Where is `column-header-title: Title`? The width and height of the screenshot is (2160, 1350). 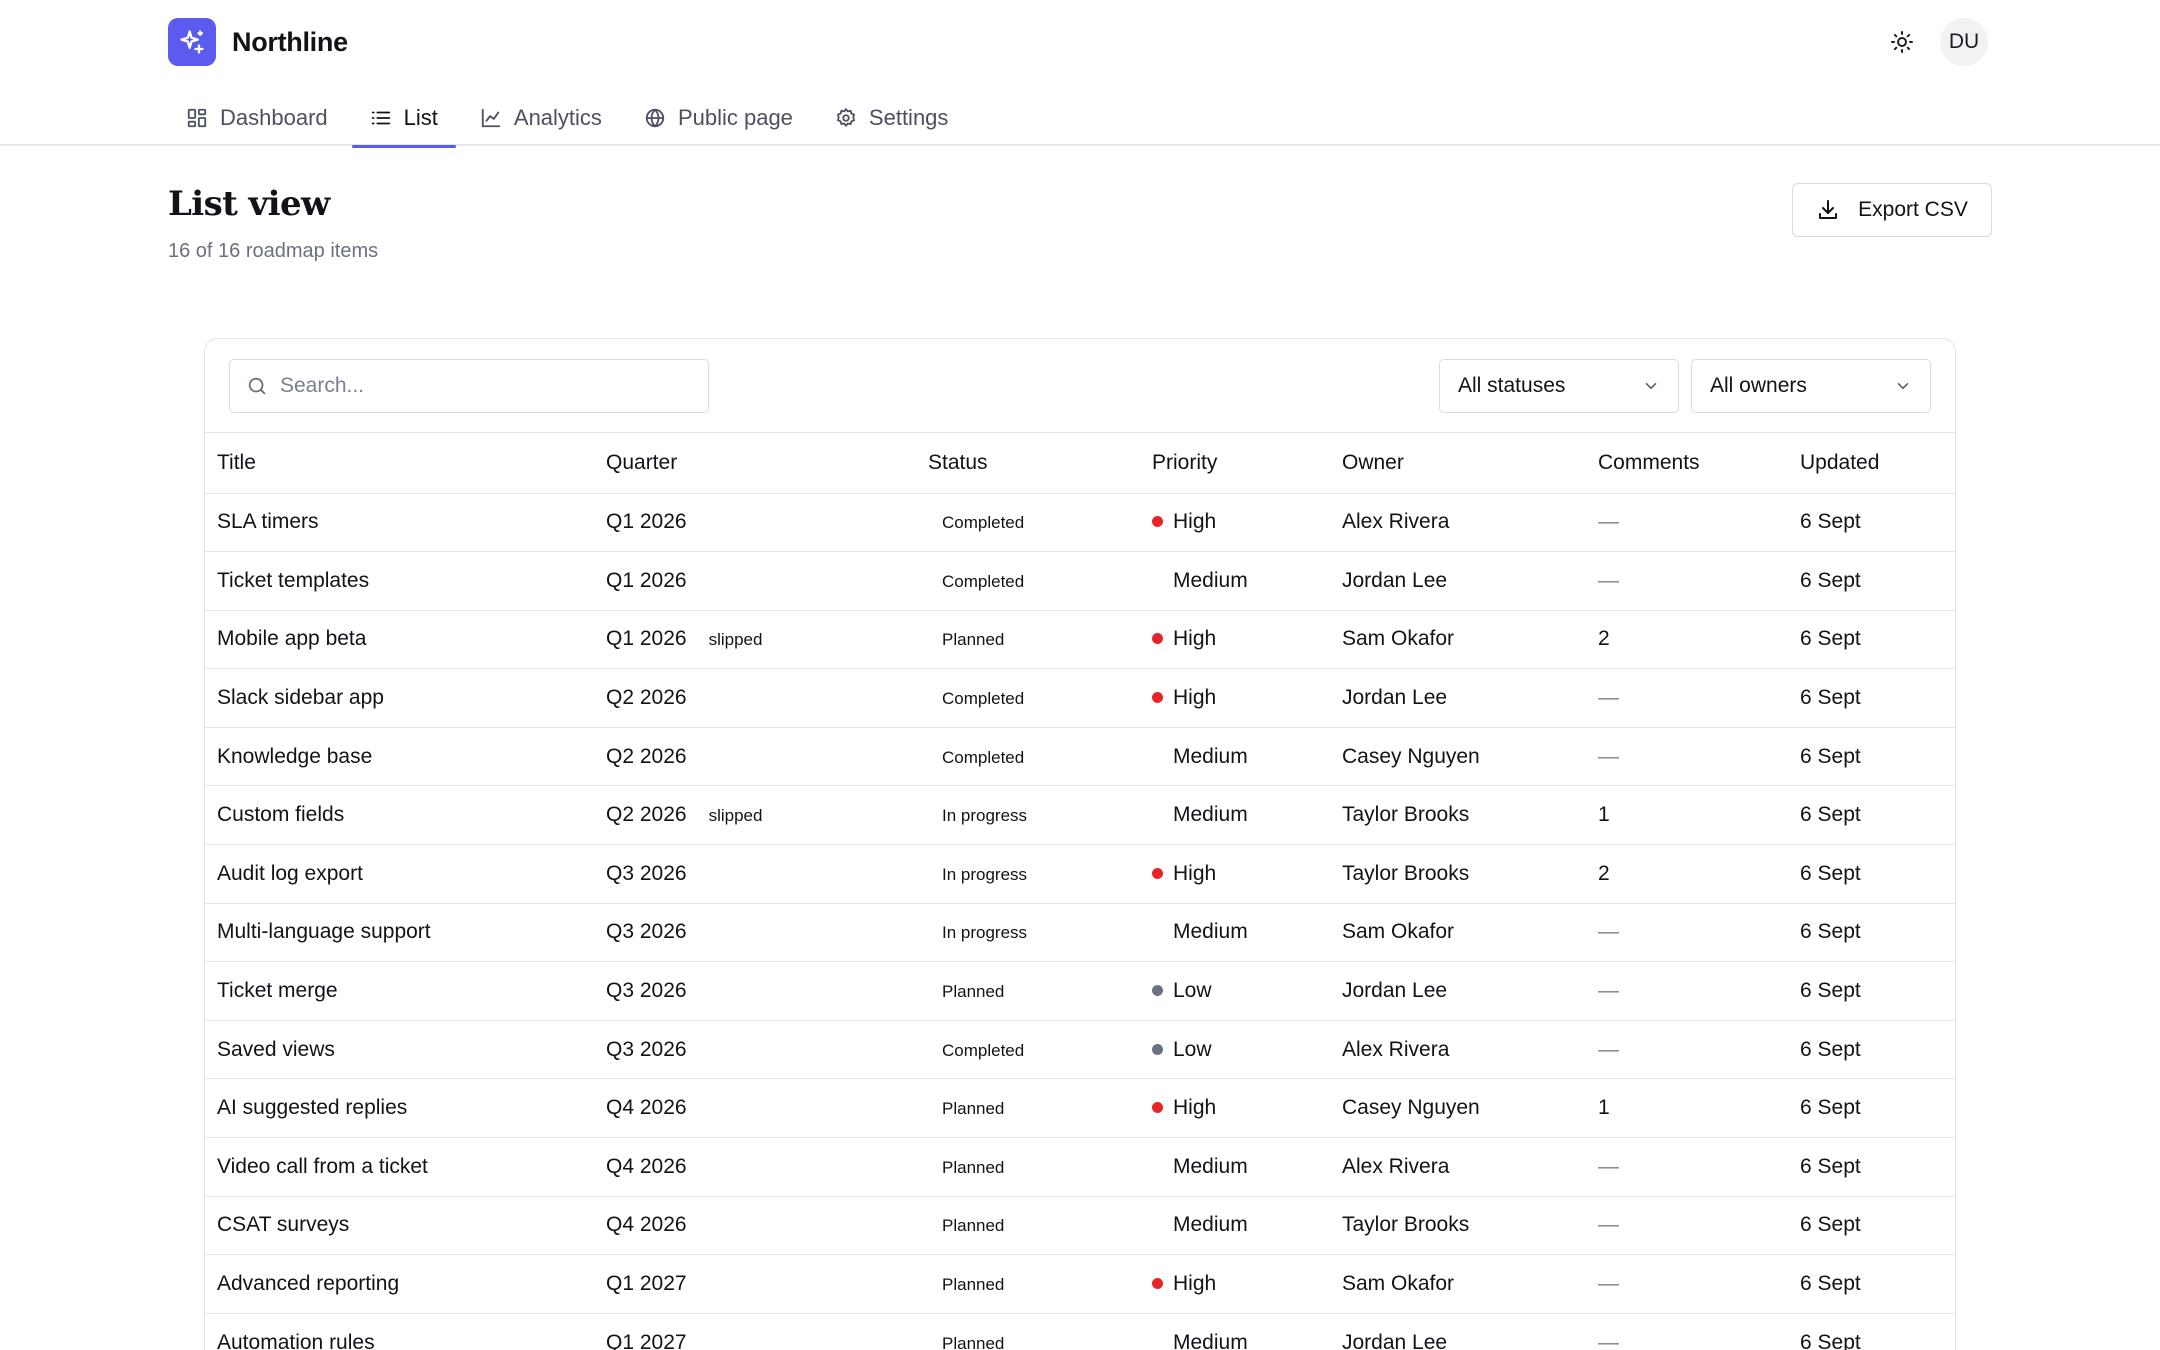
column-header-title: Title is located at coordinates (399, 463).